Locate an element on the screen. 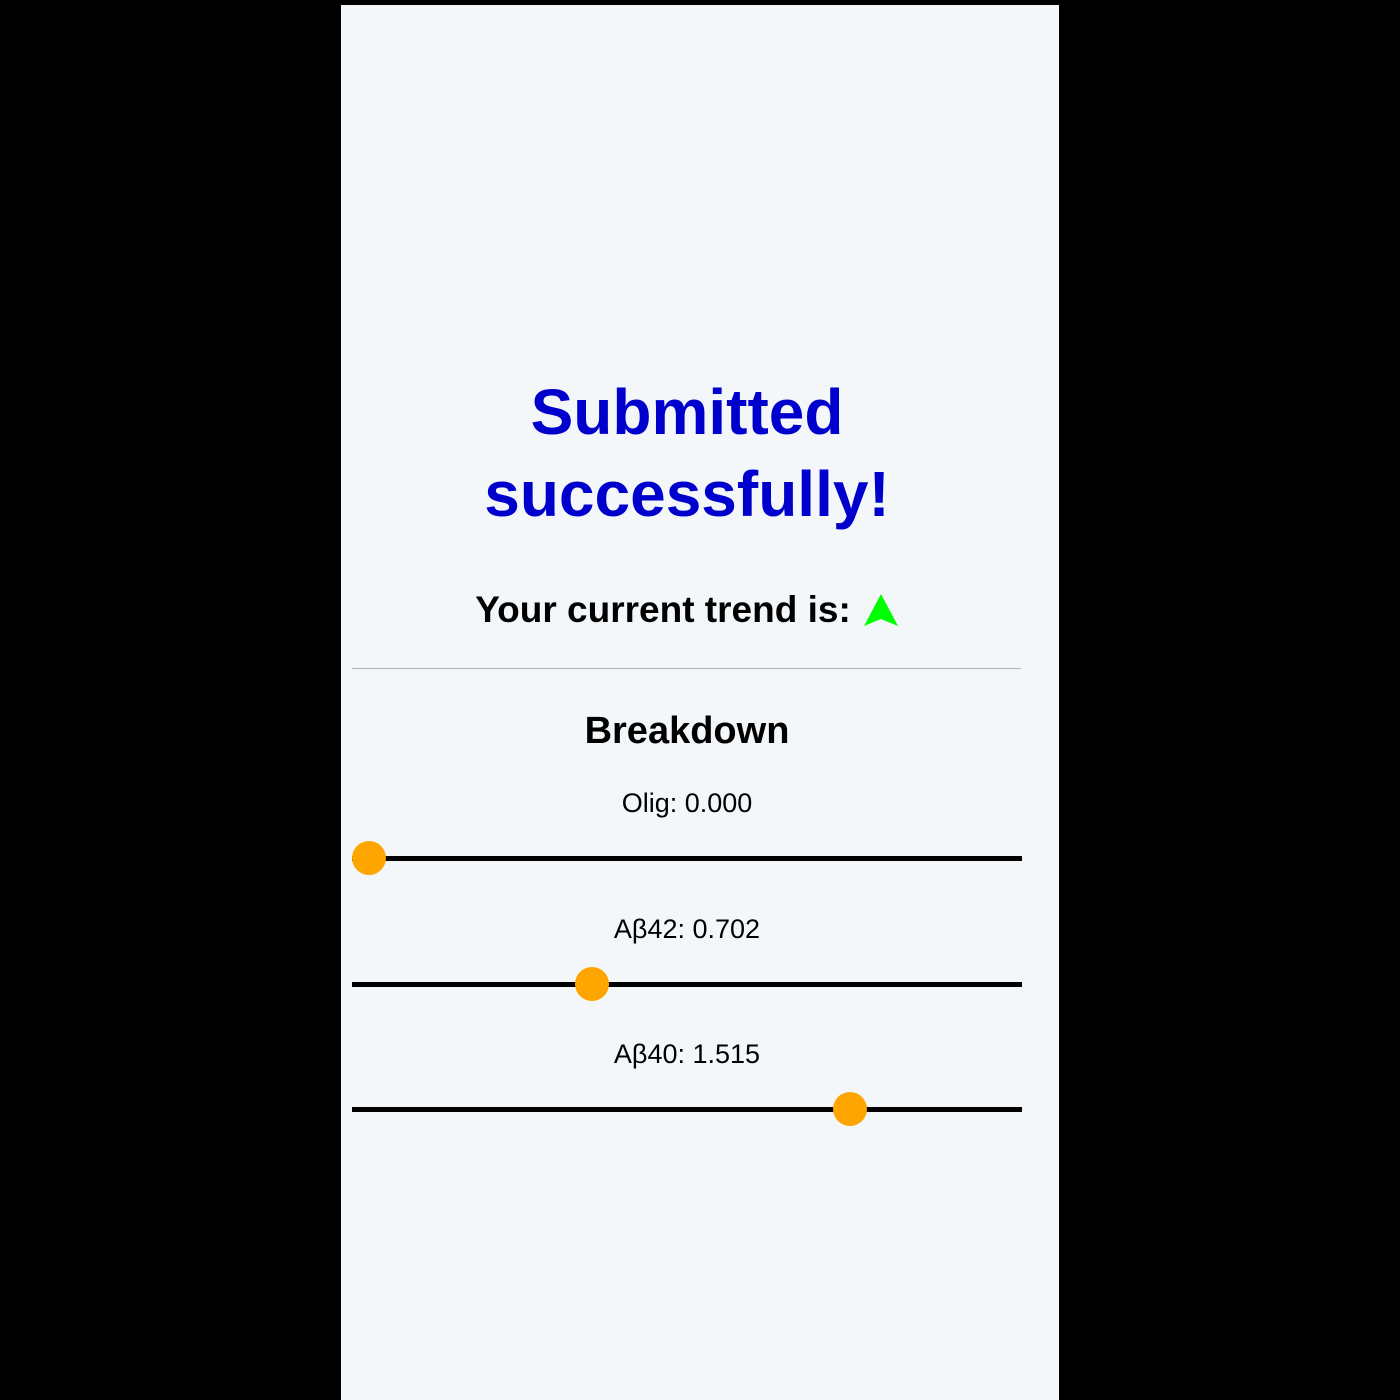  breakdown-heading: Breakdown is located at coordinates (687, 731).